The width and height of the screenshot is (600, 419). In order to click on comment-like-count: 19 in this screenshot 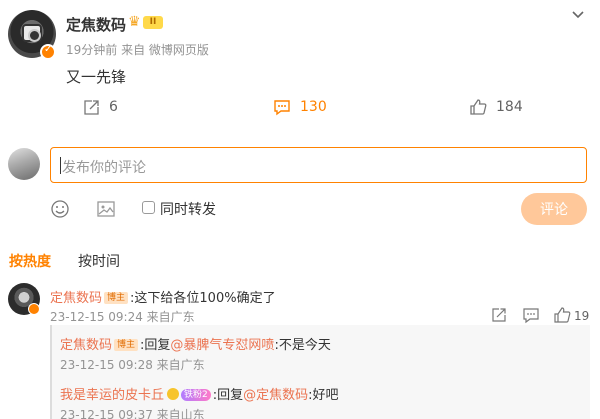, I will do `click(582, 316)`.